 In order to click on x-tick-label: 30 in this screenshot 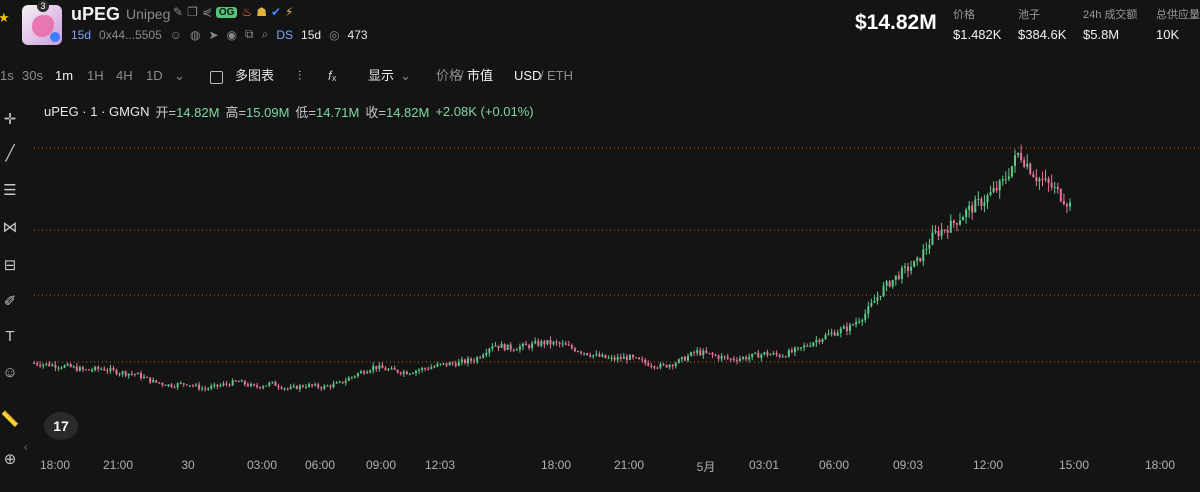, I will do `click(188, 465)`.